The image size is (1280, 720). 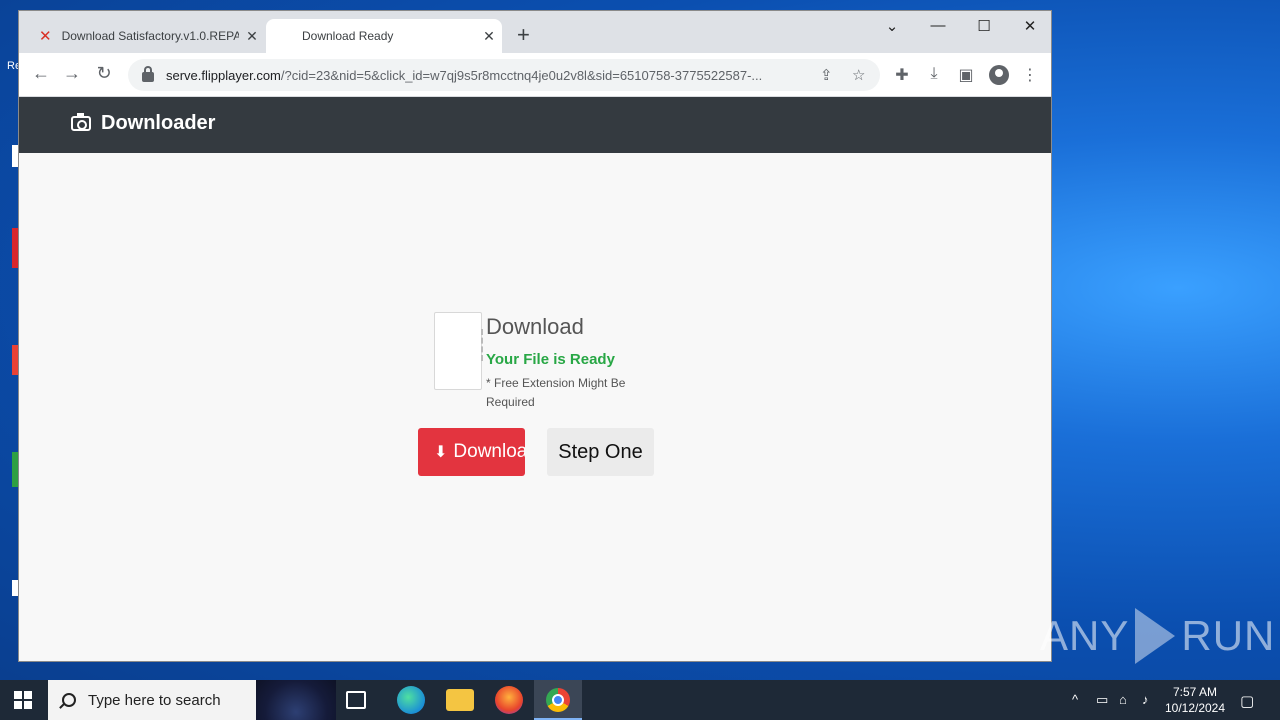 I want to click on file-ready-status: Your File is Ready, so click(x=550, y=359).